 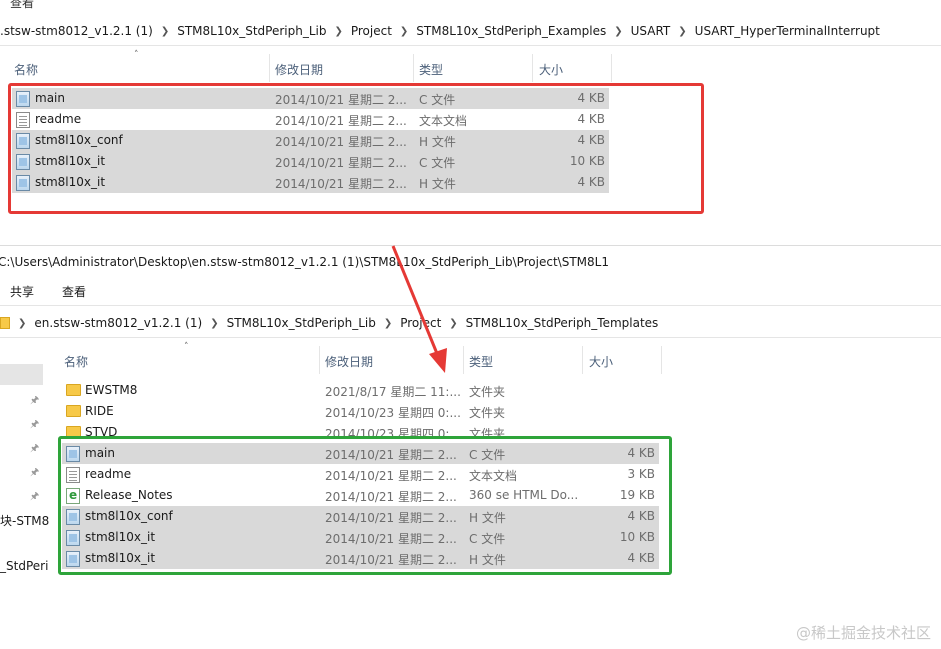 What do you see at coordinates (863, 633) in the screenshot?
I see `watermark: @稀土掘金技术社区` at bounding box center [863, 633].